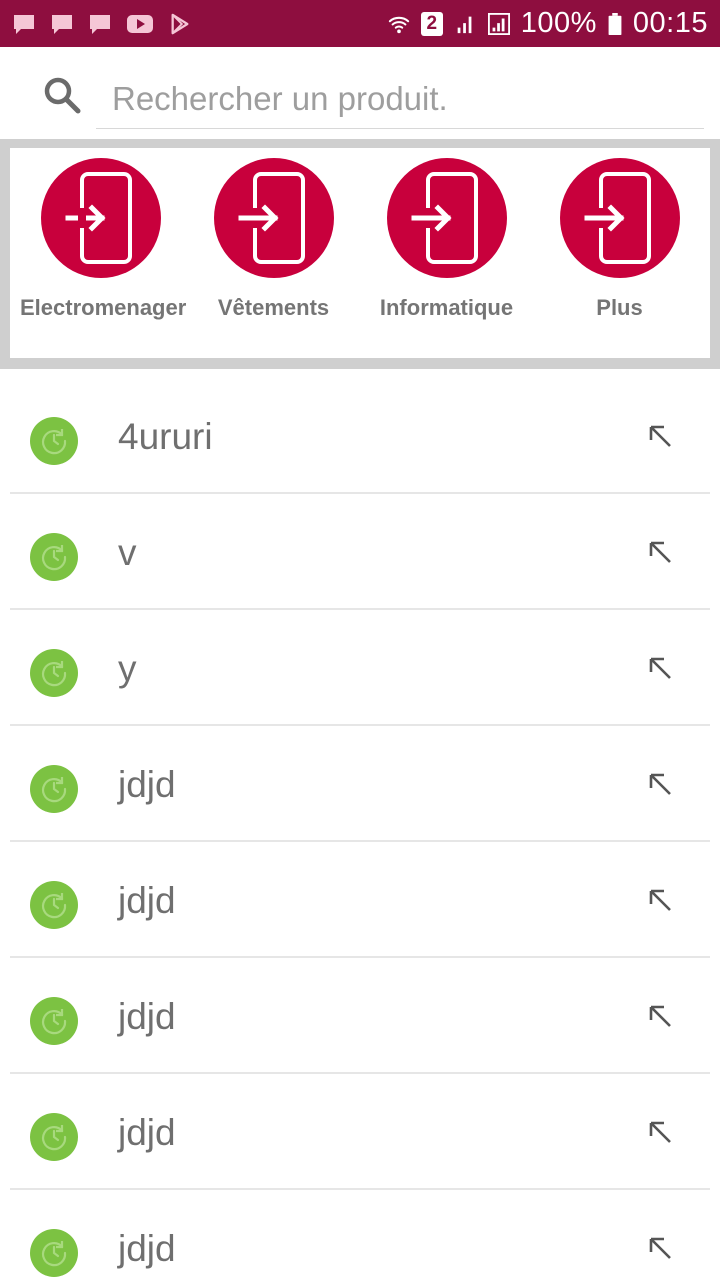 Image resolution: width=720 pixels, height=1280 pixels. Describe the element at coordinates (558, 23) in the screenshot. I see `battery-percent: 100%` at that location.